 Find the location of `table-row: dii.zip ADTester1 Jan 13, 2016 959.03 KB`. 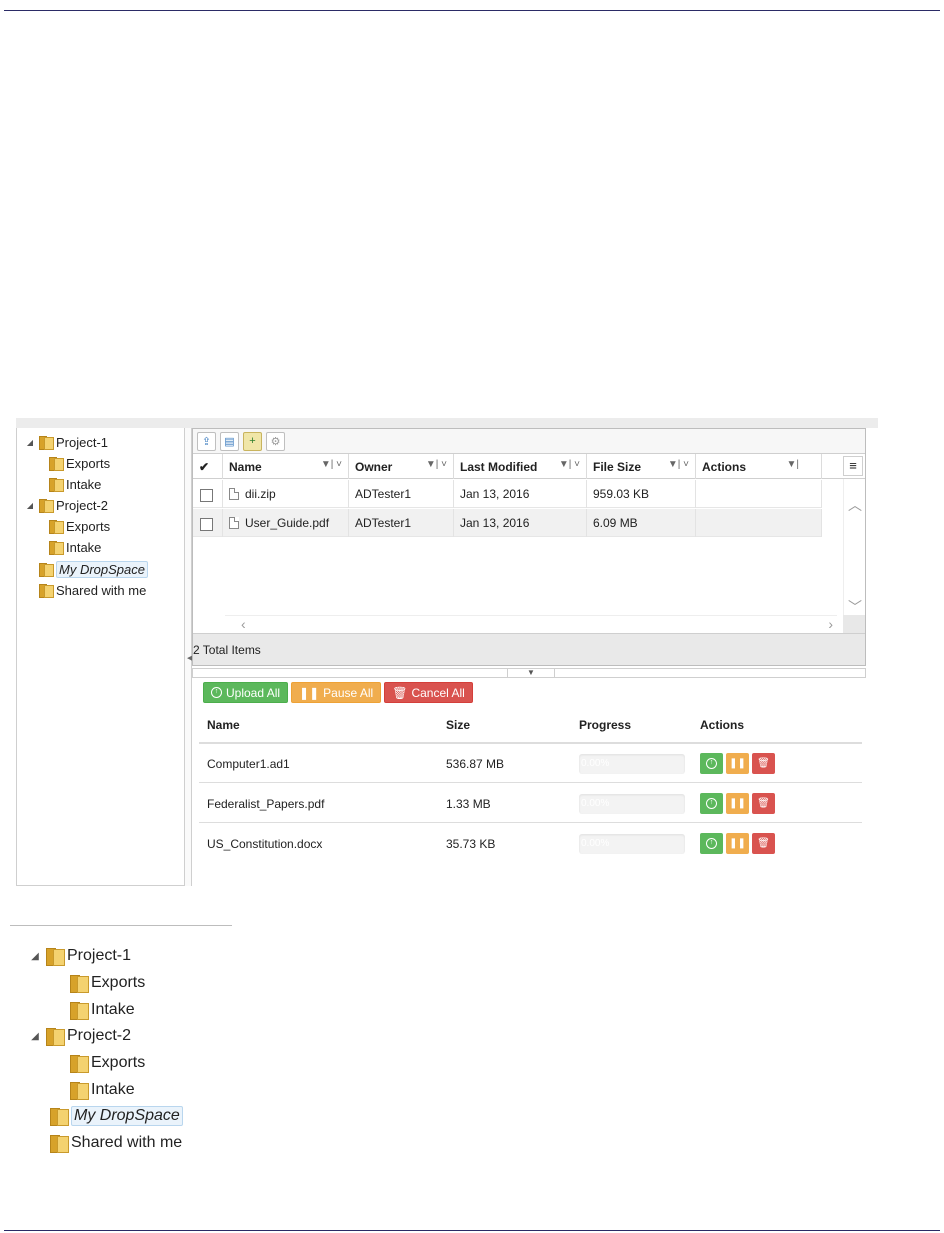

table-row: dii.zip ADTester1 Jan 13, 2016 959.03 KB is located at coordinates (507, 494).